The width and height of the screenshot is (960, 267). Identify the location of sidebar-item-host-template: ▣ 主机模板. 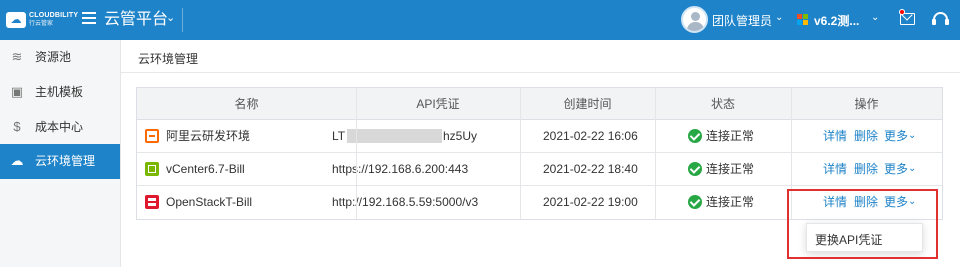
(60, 92).